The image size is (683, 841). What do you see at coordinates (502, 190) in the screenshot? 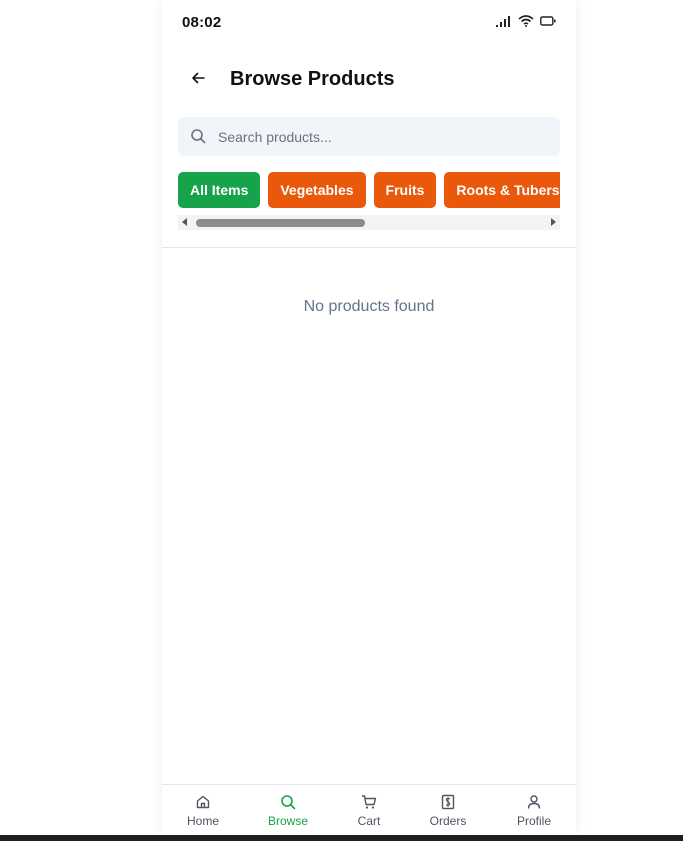
I see `category-chip-roots-tubers: Roots & Tubers` at bounding box center [502, 190].